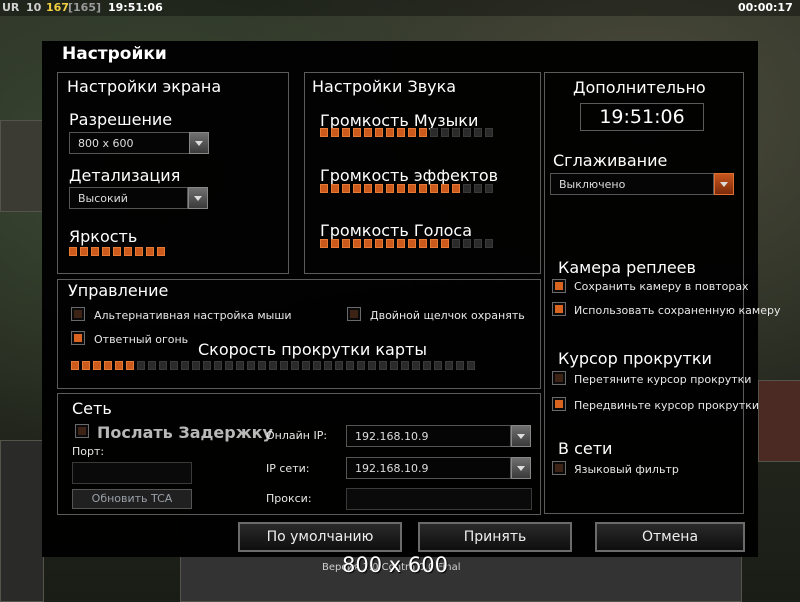 This screenshot has width=800, height=602. Describe the element at coordinates (82, 431) in the screenshot. I see `send-delay-checkbox` at that location.